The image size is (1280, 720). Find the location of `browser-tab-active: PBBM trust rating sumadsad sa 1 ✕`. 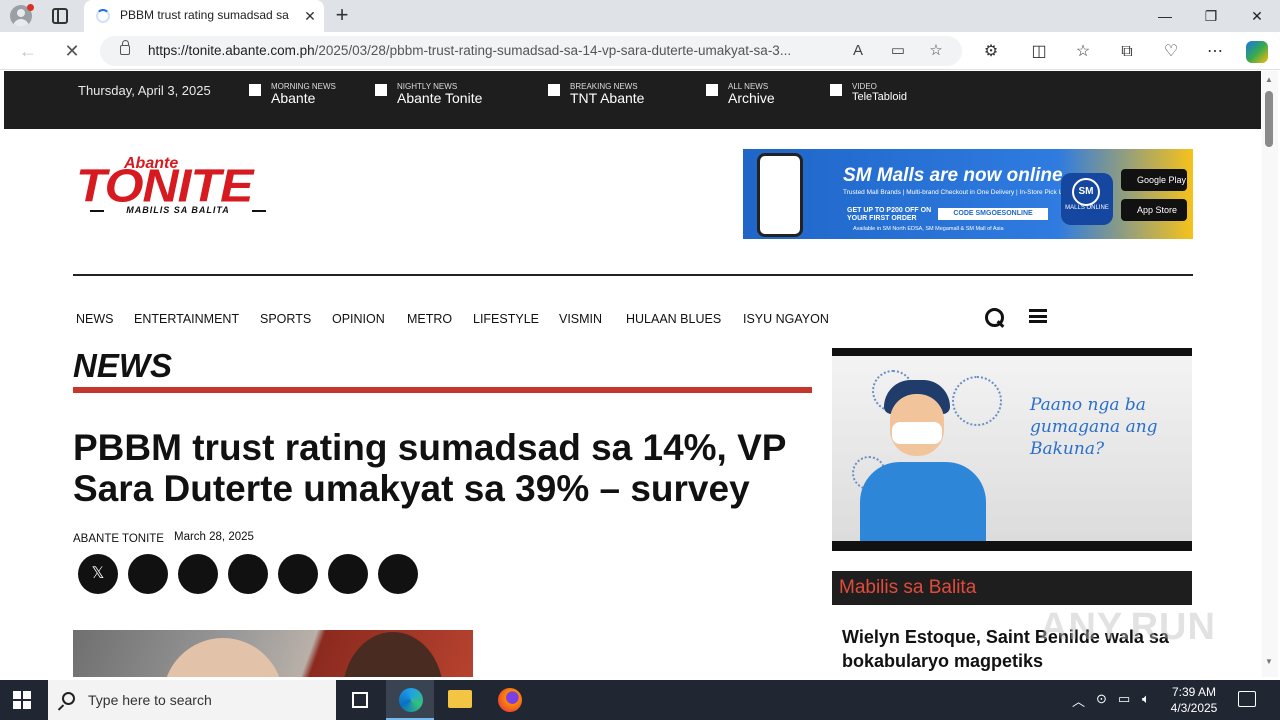

browser-tab-active: PBBM trust rating sumadsad sa 1 ✕ is located at coordinates (204, 16).